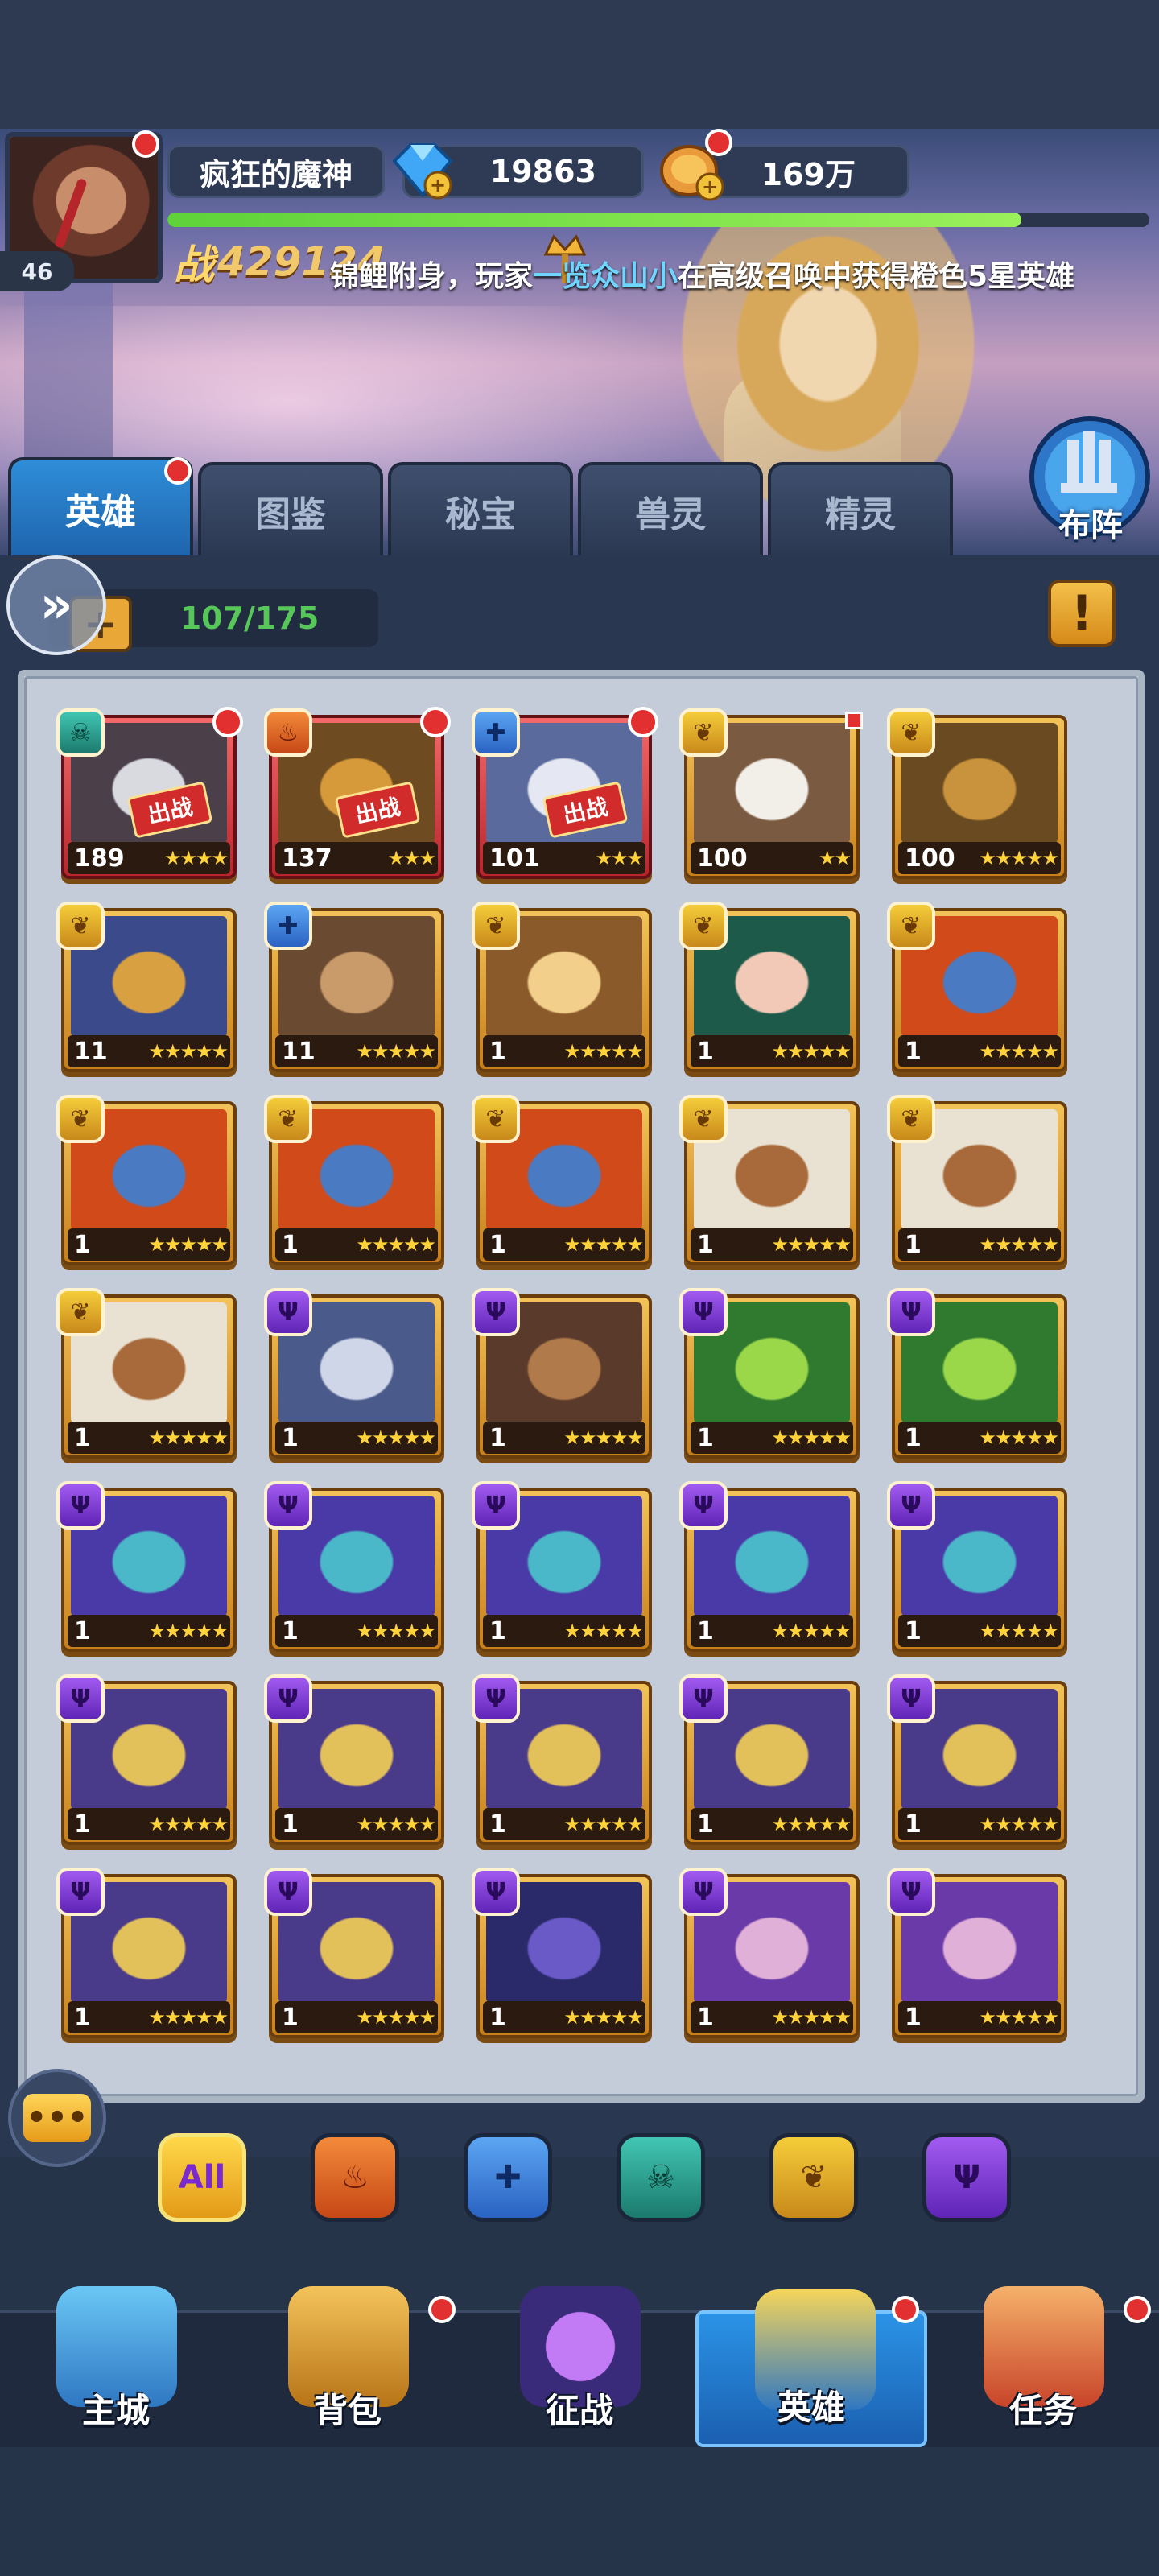  What do you see at coordinates (594, 220) in the screenshot?
I see `exp-bar-fill` at bounding box center [594, 220].